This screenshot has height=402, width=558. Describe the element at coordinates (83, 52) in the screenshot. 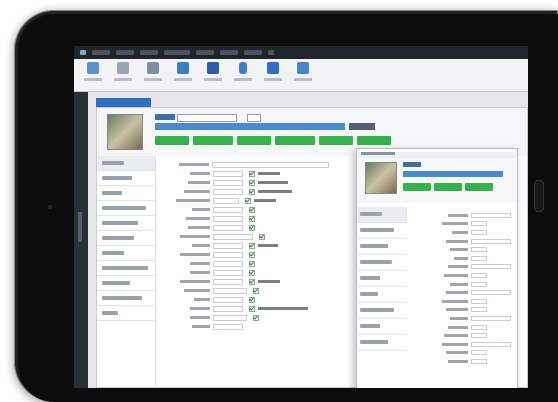

I see `app-logo-icon` at that location.